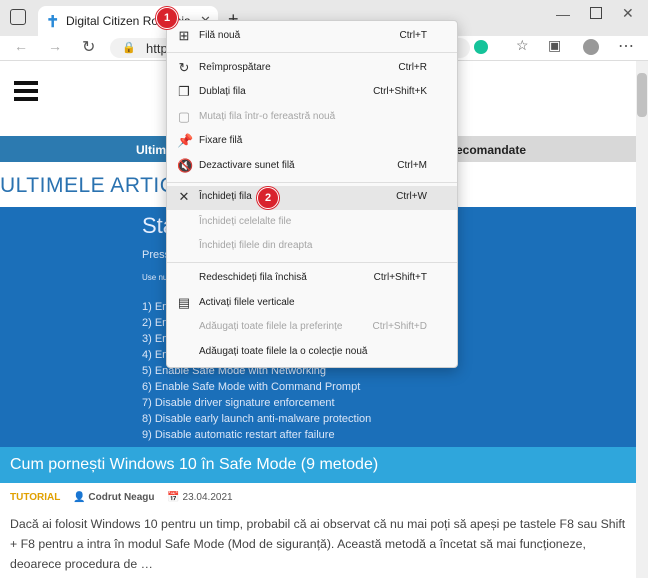  What do you see at coordinates (184, 302) in the screenshot?
I see `vertical-tabs-icon: ▤` at bounding box center [184, 302].